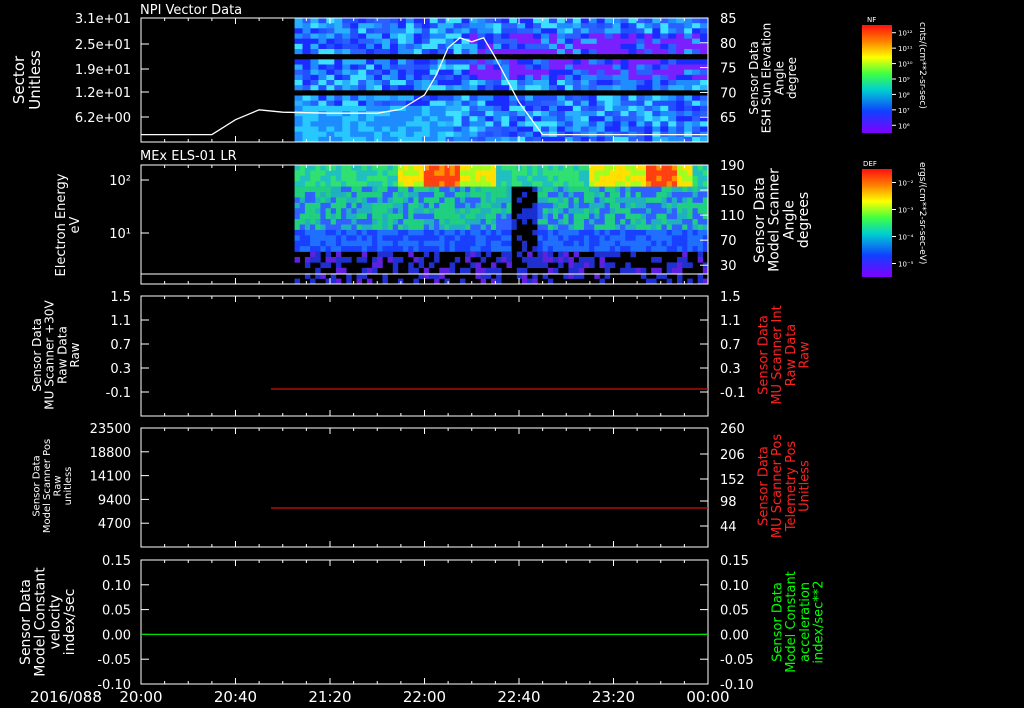  What do you see at coordinates (47, 486) in the screenshot?
I see `y-axis-label-line: Model Scanner Pos` at bounding box center [47, 486].